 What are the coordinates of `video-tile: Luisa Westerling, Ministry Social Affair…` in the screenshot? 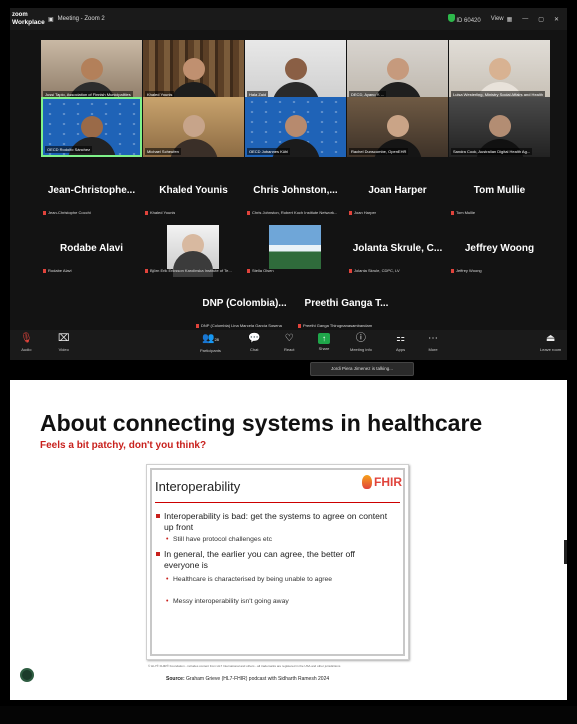 It's located at (499, 70).